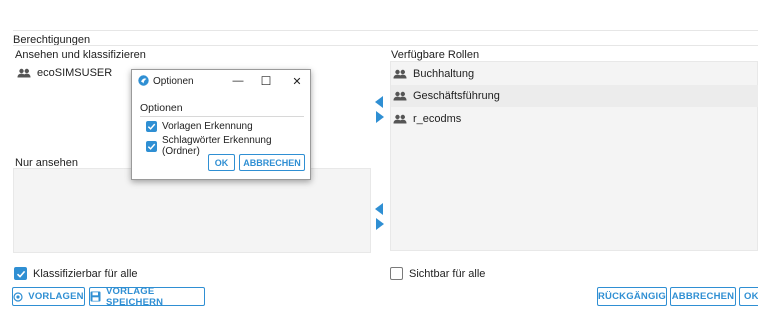  Describe the element at coordinates (75, 73) in the screenshot. I see `list-item-label: ecoSIMSUSER` at that location.